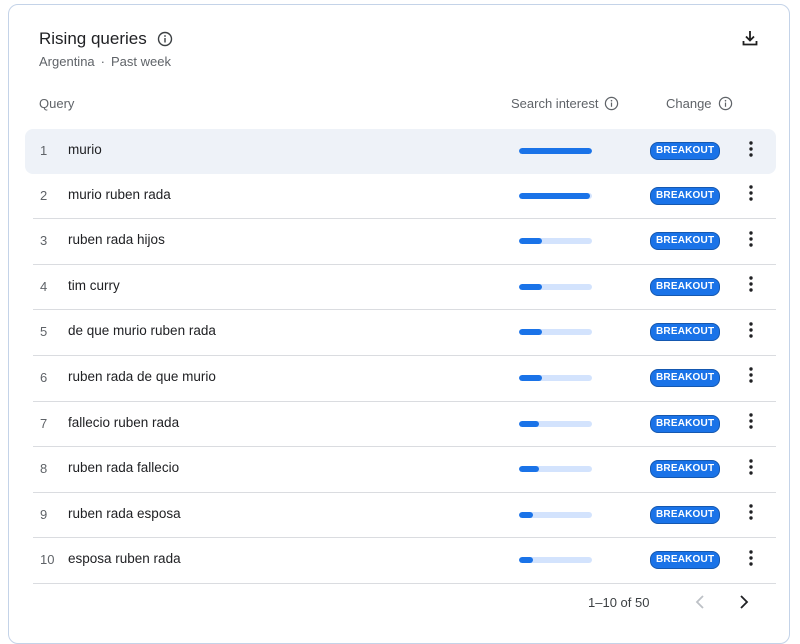  What do you see at coordinates (124, 558) in the screenshot?
I see `query-link: esposa ruben rada` at bounding box center [124, 558].